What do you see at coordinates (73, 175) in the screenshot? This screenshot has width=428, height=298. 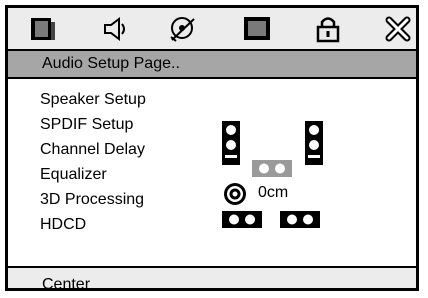 I see `menu-item-equalizer: Equalizer` at bounding box center [73, 175].